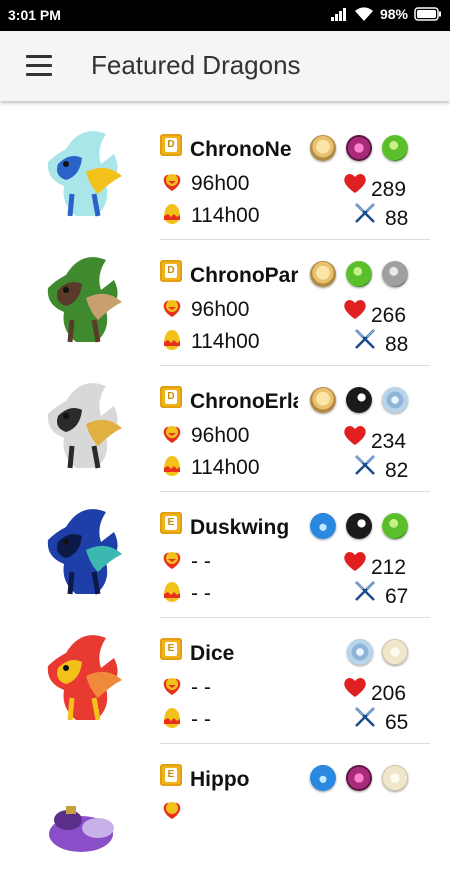 The image size is (450, 870). What do you see at coordinates (389, 441) in the screenshot?
I see `hp-value: 234` at bounding box center [389, 441].